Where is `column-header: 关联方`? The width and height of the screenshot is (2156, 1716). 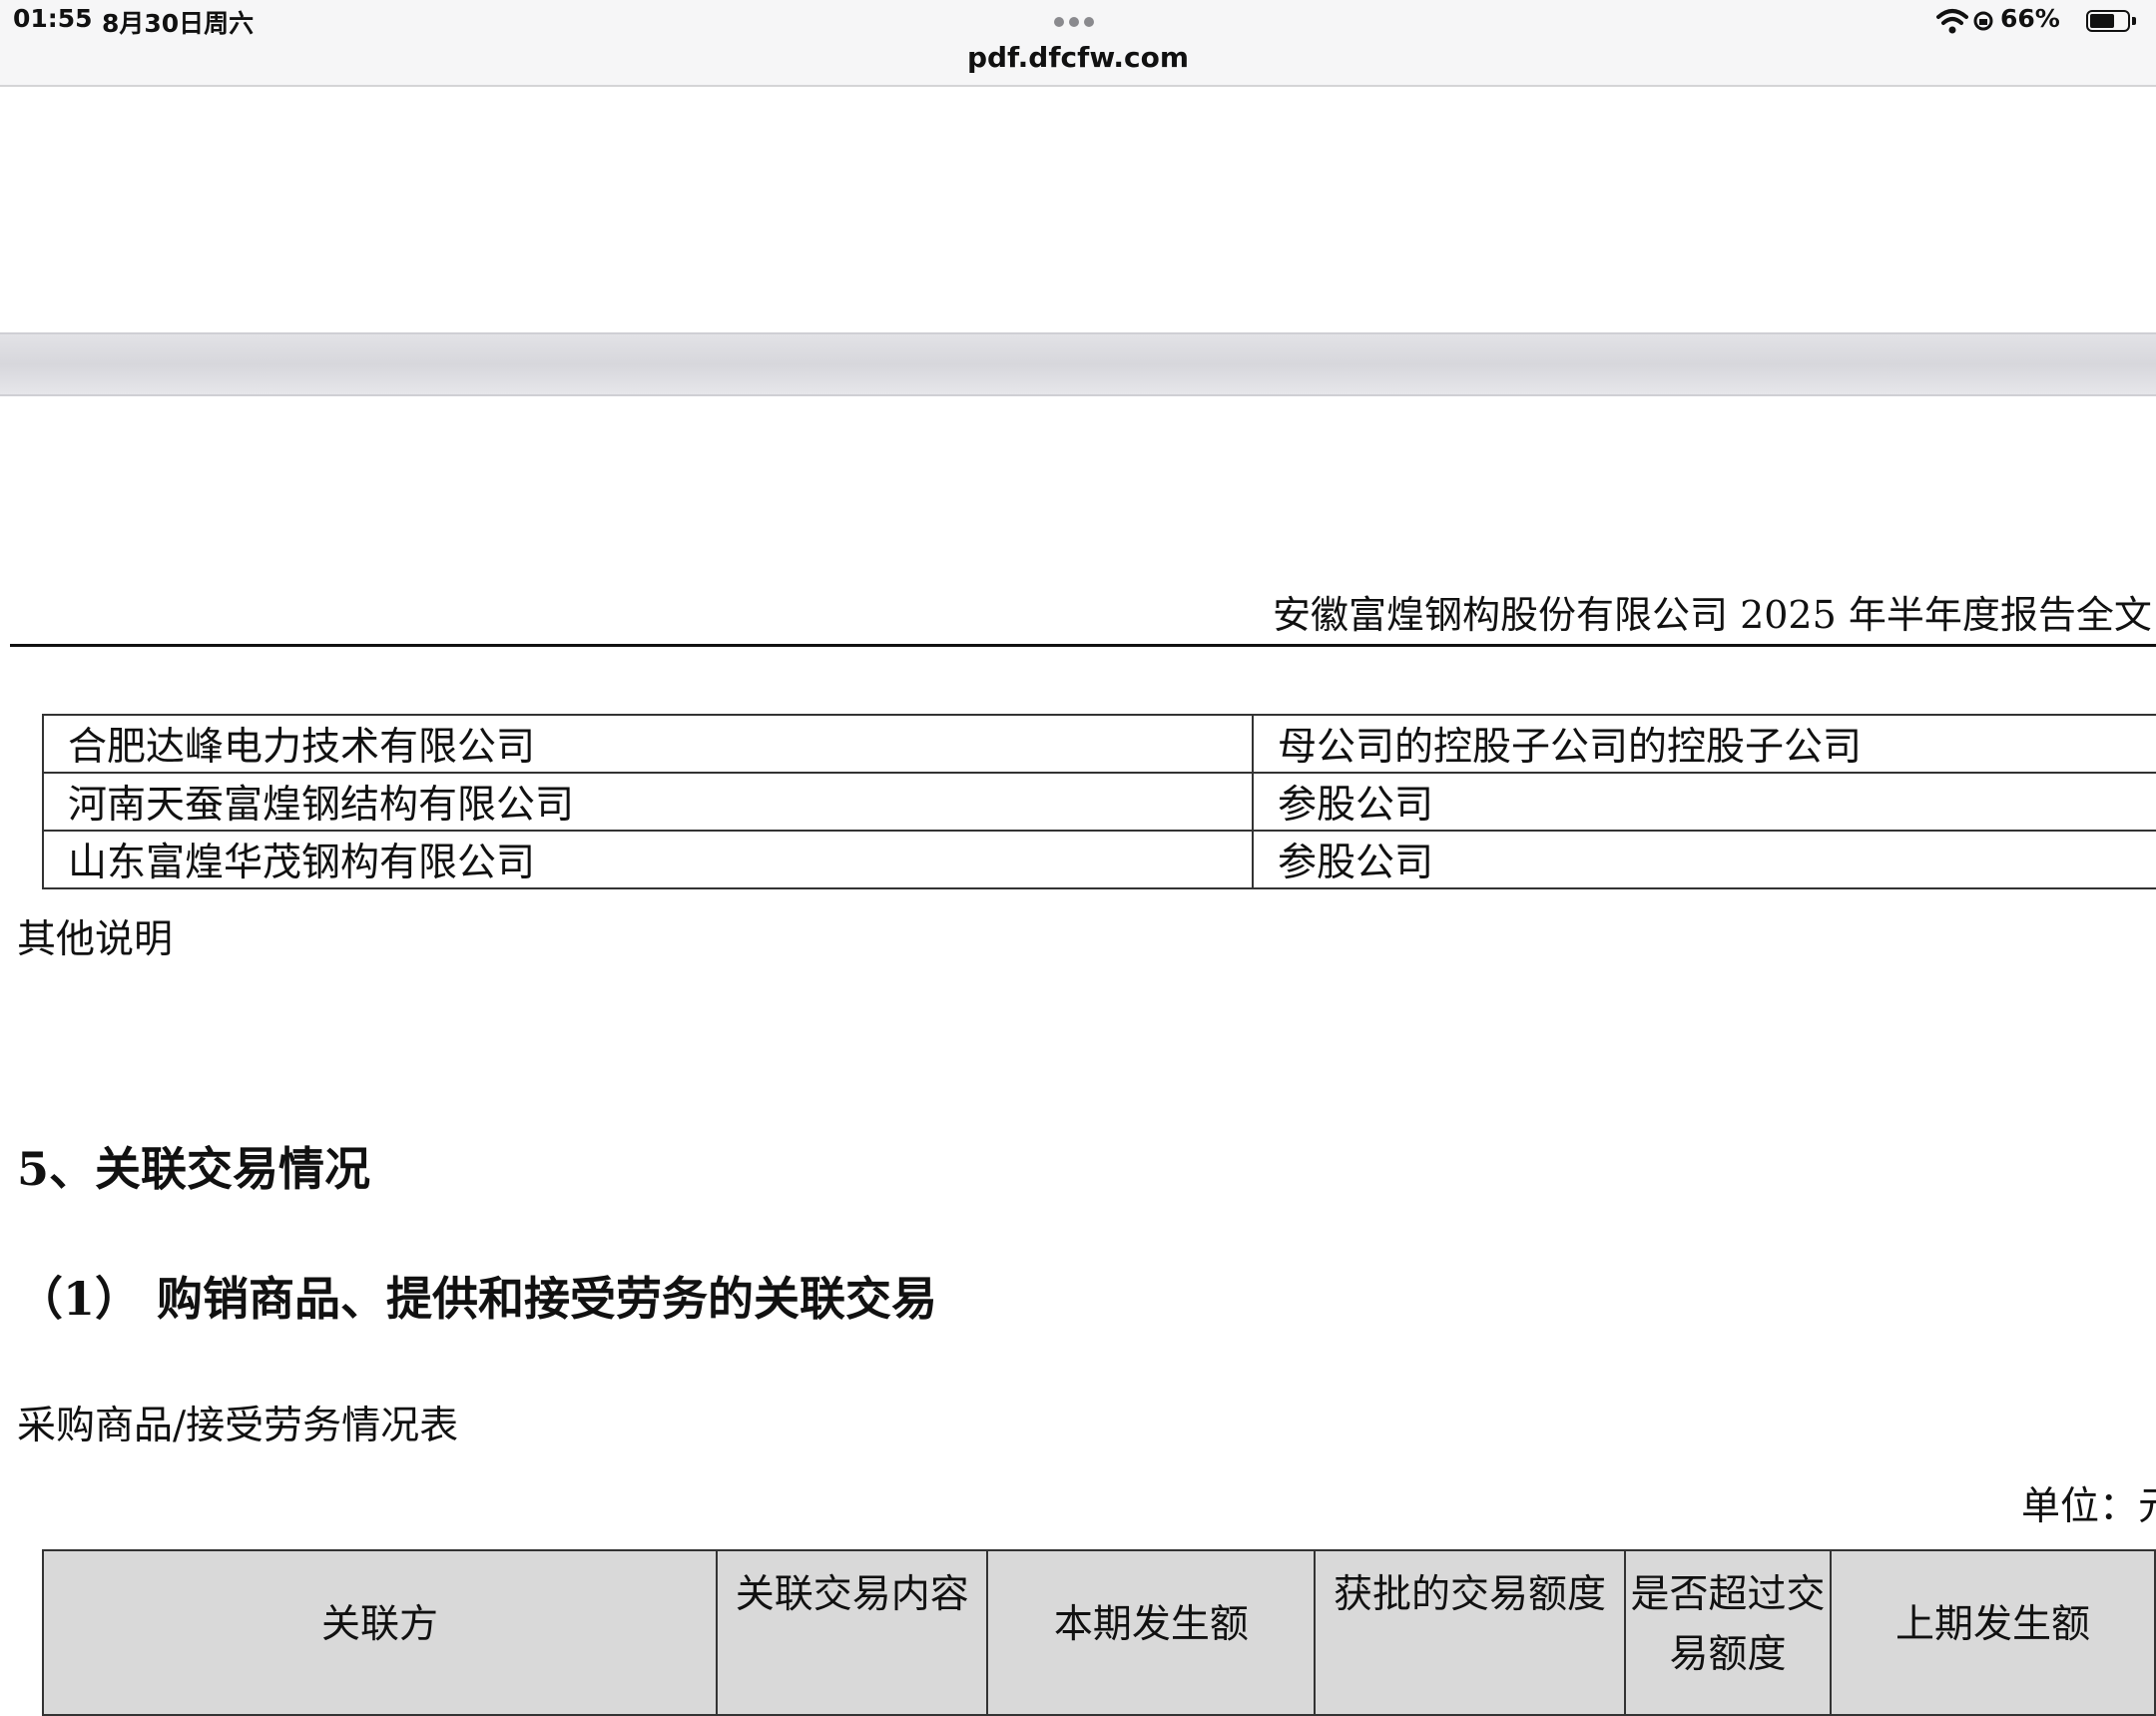 column-header: 关联方 is located at coordinates (380, 1632).